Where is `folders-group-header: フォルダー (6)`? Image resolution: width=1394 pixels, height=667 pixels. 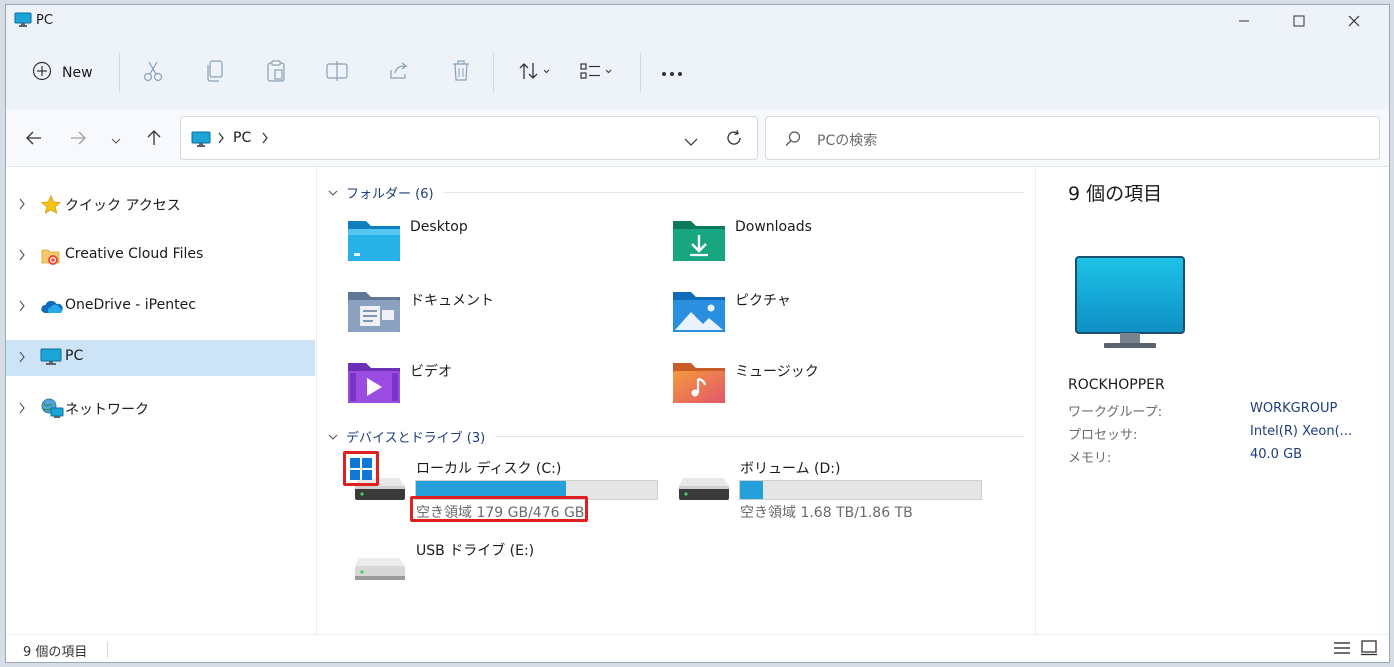
folders-group-header: フォルダー (6) is located at coordinates (676, 192).